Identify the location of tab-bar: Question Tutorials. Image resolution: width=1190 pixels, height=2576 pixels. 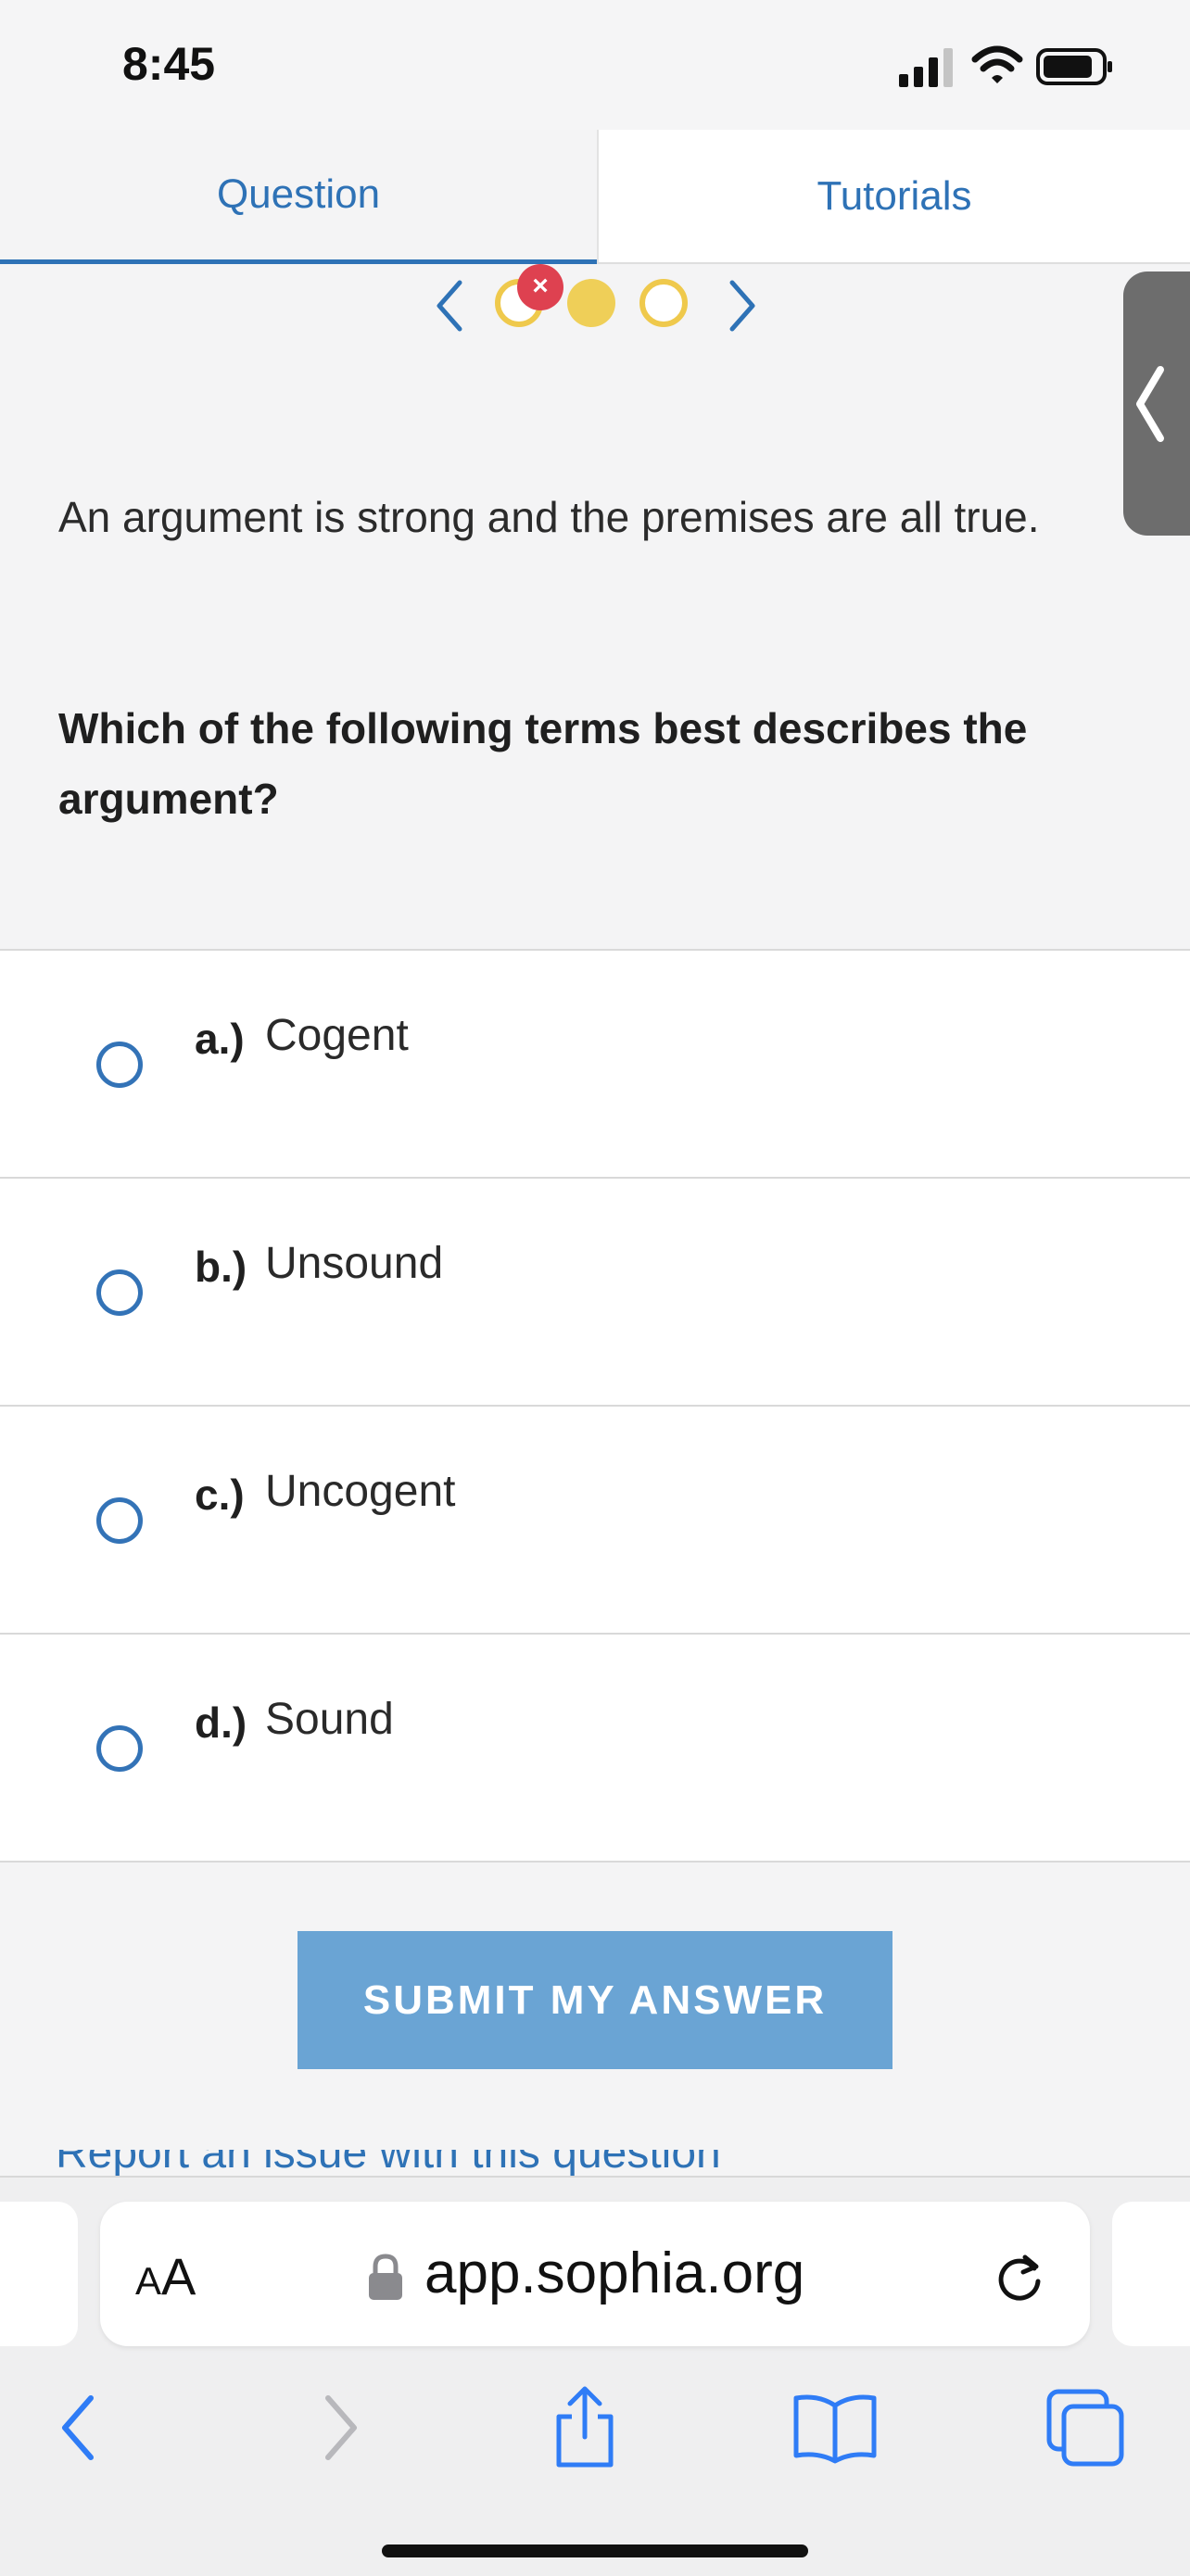
(595, 197).